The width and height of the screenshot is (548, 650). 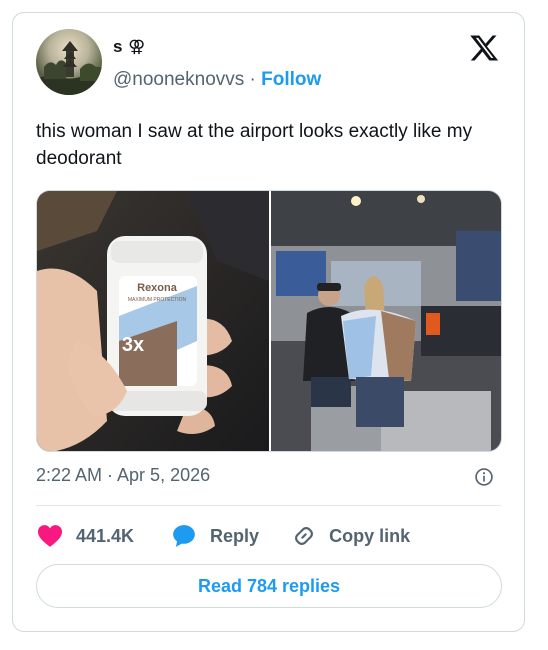 I want to click on info-icon, so click(x=484, y=477).